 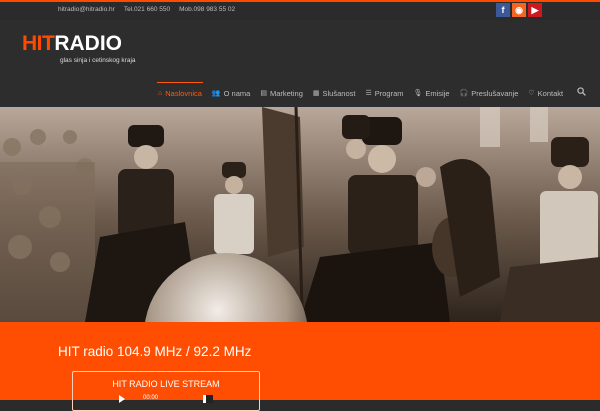 I want to click on nav-label: Emisije, so click(x=437, y=93).